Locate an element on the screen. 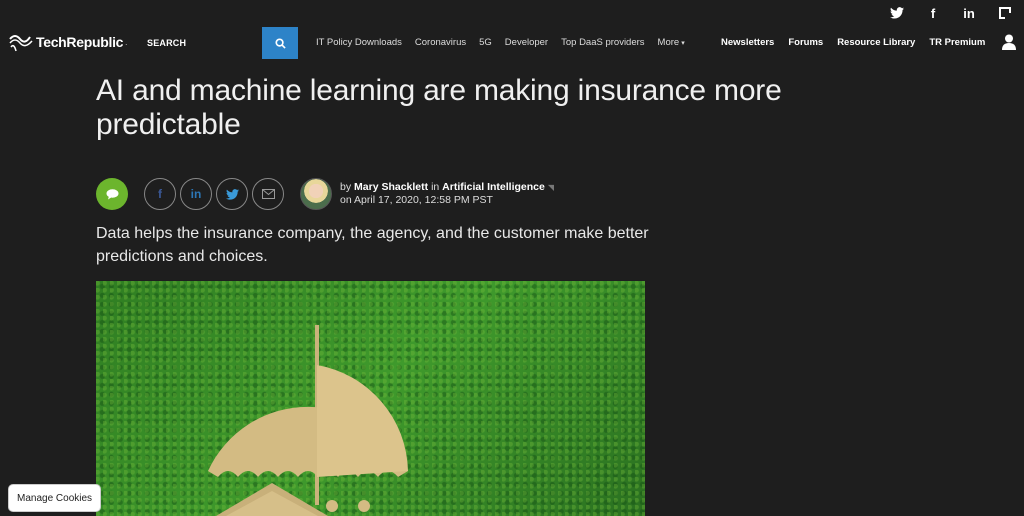  manage-cookies-button: Manage Cookies is located at coordinates (55, 498).